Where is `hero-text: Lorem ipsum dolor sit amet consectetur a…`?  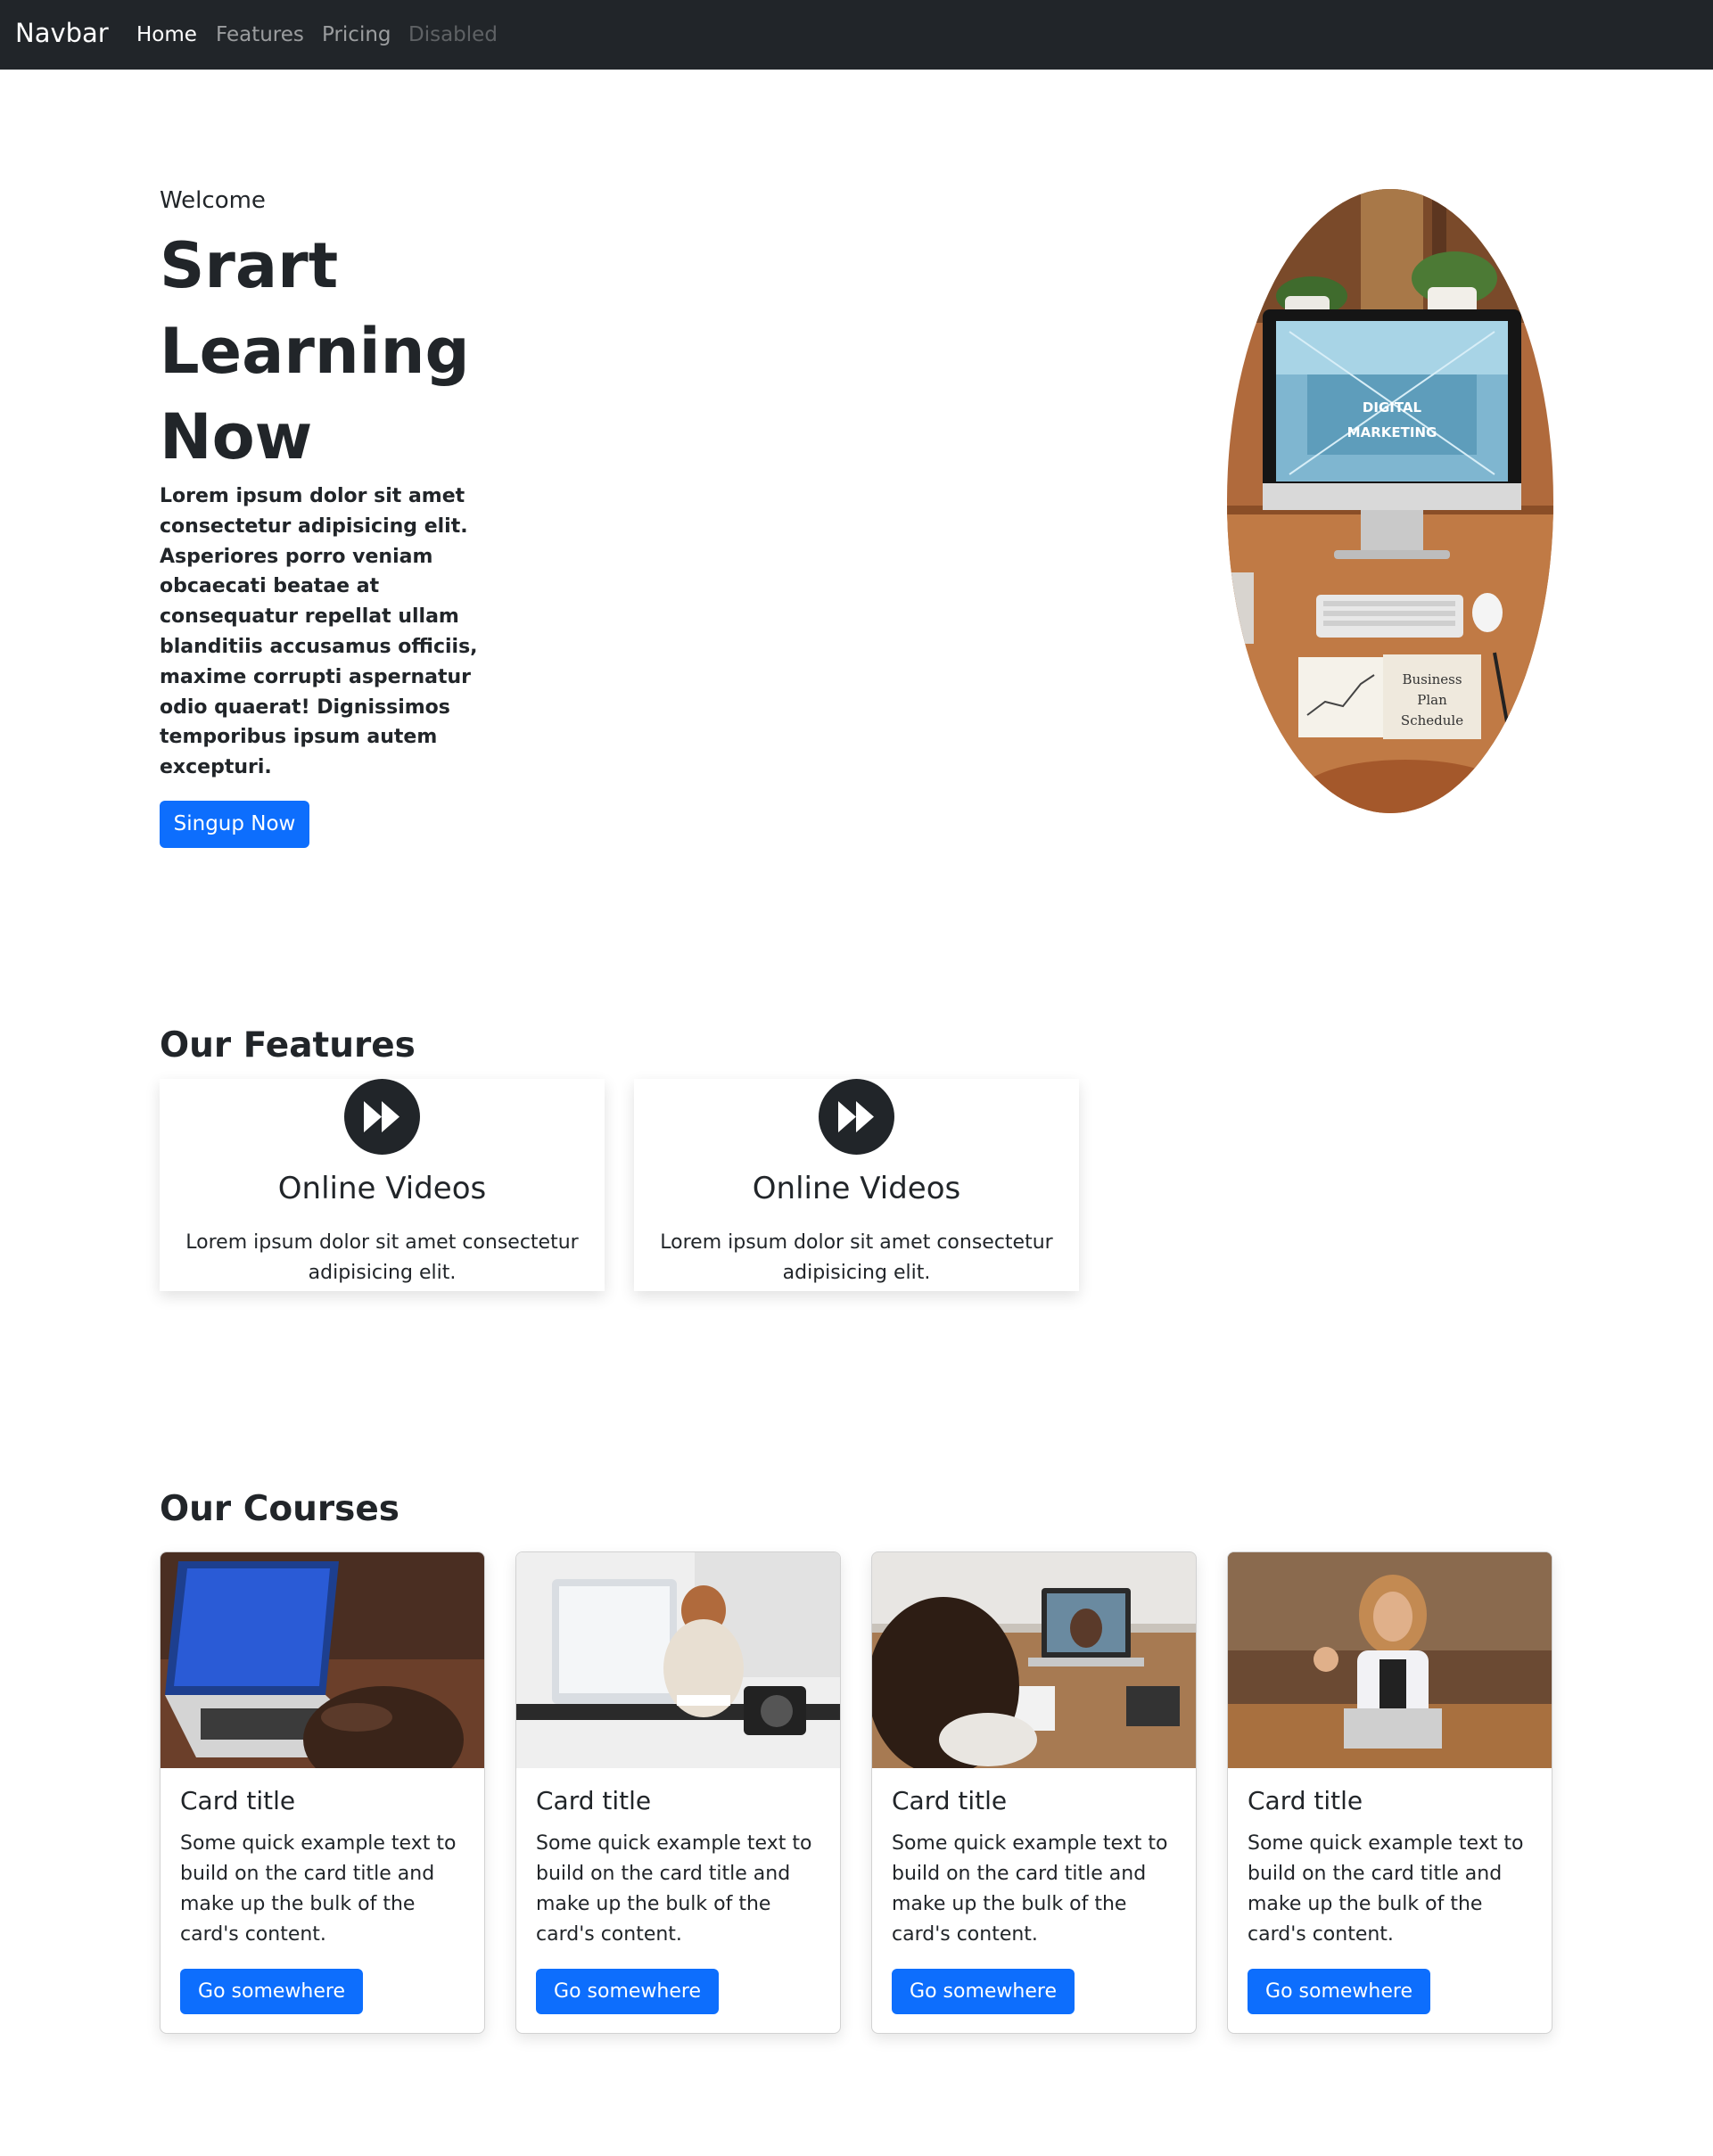
hero-text: Lorem ipsum dolor sit amet consectetur a… is located at coordinates (319, 632).